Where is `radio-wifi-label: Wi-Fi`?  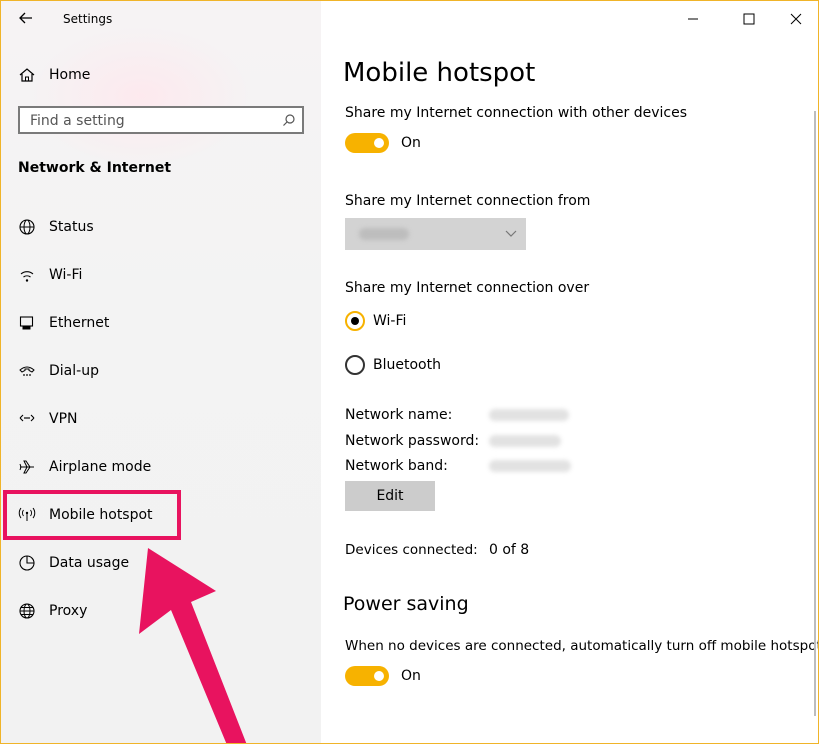
radio-wifi-label: Wi-Fi is located at coordinates (390, 321).